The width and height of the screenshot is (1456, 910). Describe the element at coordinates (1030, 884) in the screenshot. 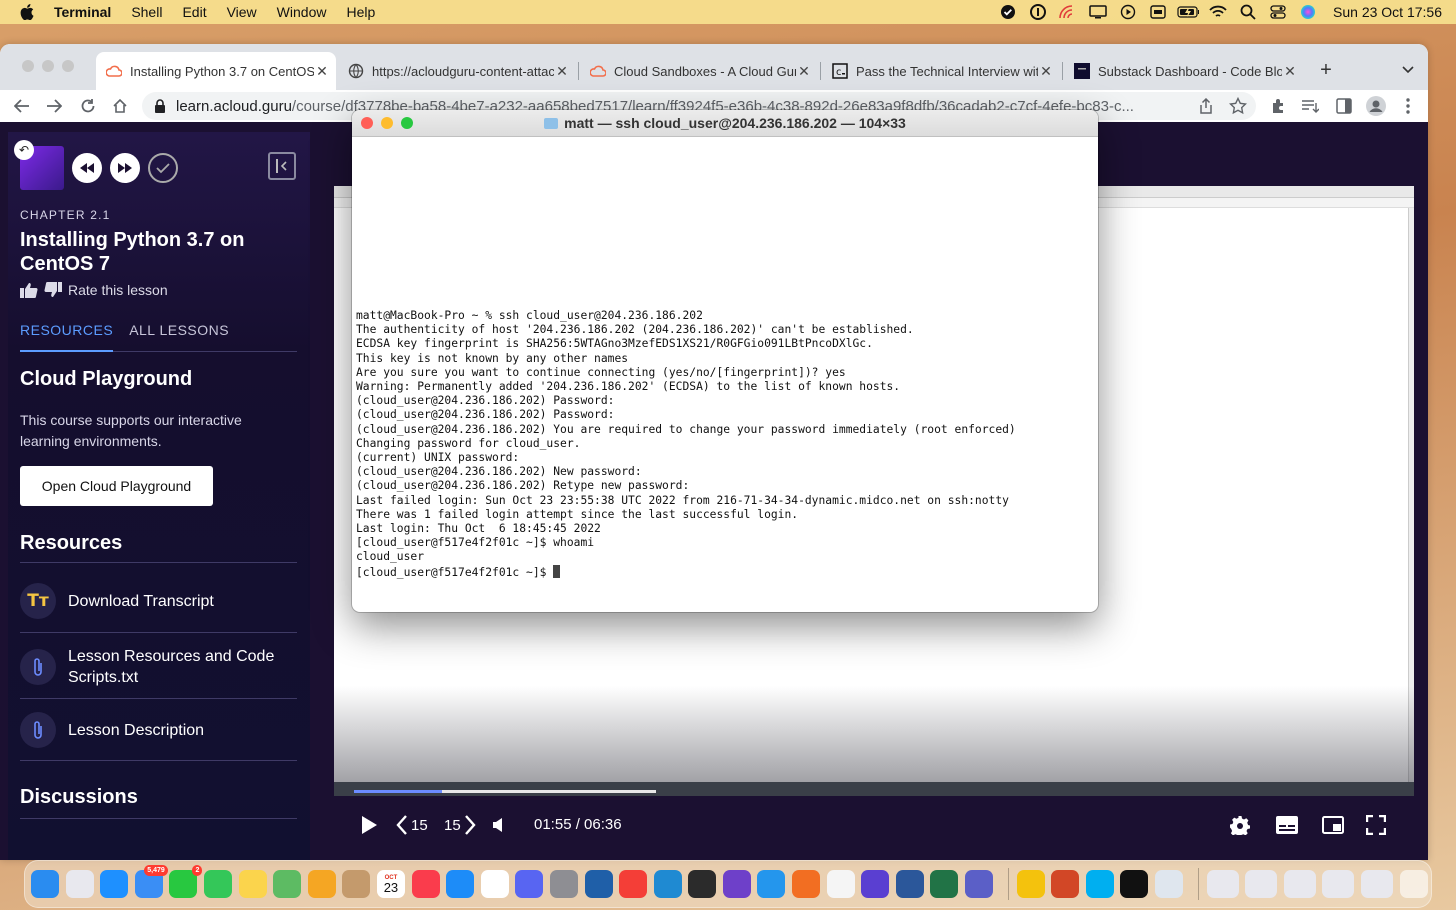

I see `dock-chrome-icon` at that location.